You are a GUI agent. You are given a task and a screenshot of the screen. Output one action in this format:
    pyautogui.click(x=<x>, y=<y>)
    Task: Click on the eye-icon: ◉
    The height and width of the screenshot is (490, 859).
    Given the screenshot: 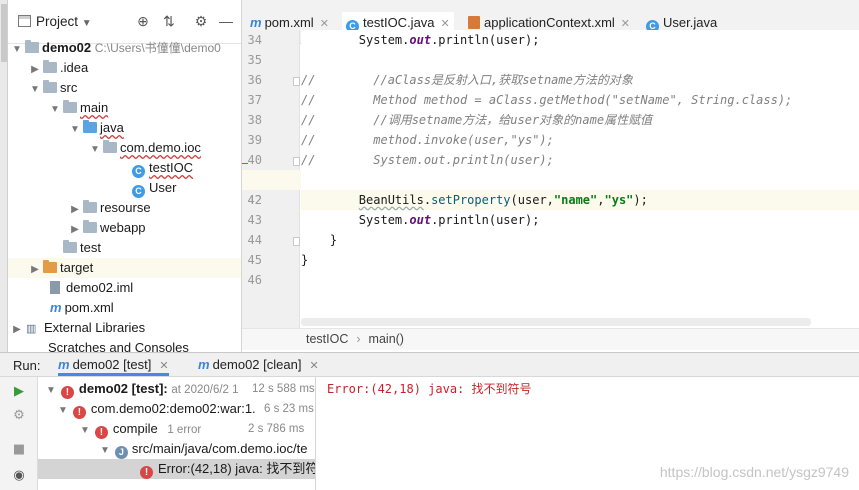 What is the action you would take?
    pyautogui.click(x=19, y=476)
    